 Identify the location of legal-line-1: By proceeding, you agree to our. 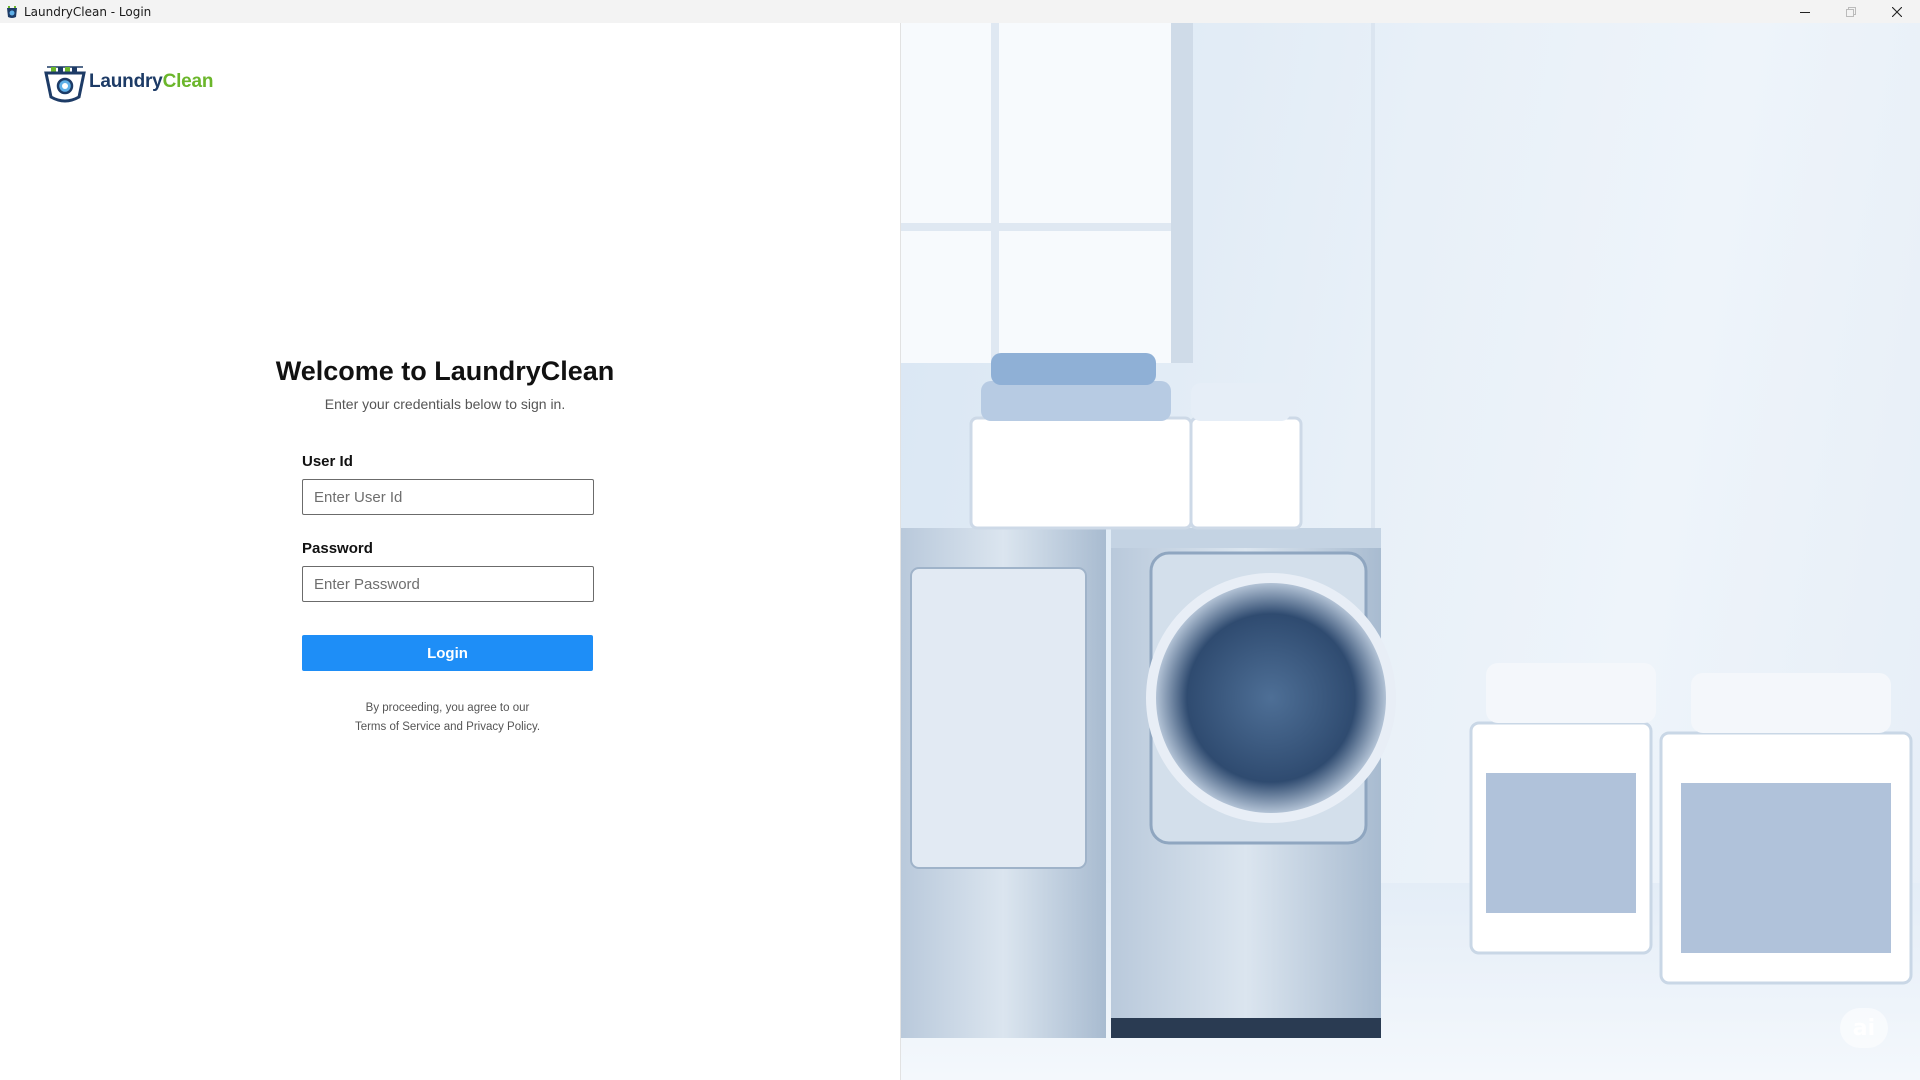
(447, 708).